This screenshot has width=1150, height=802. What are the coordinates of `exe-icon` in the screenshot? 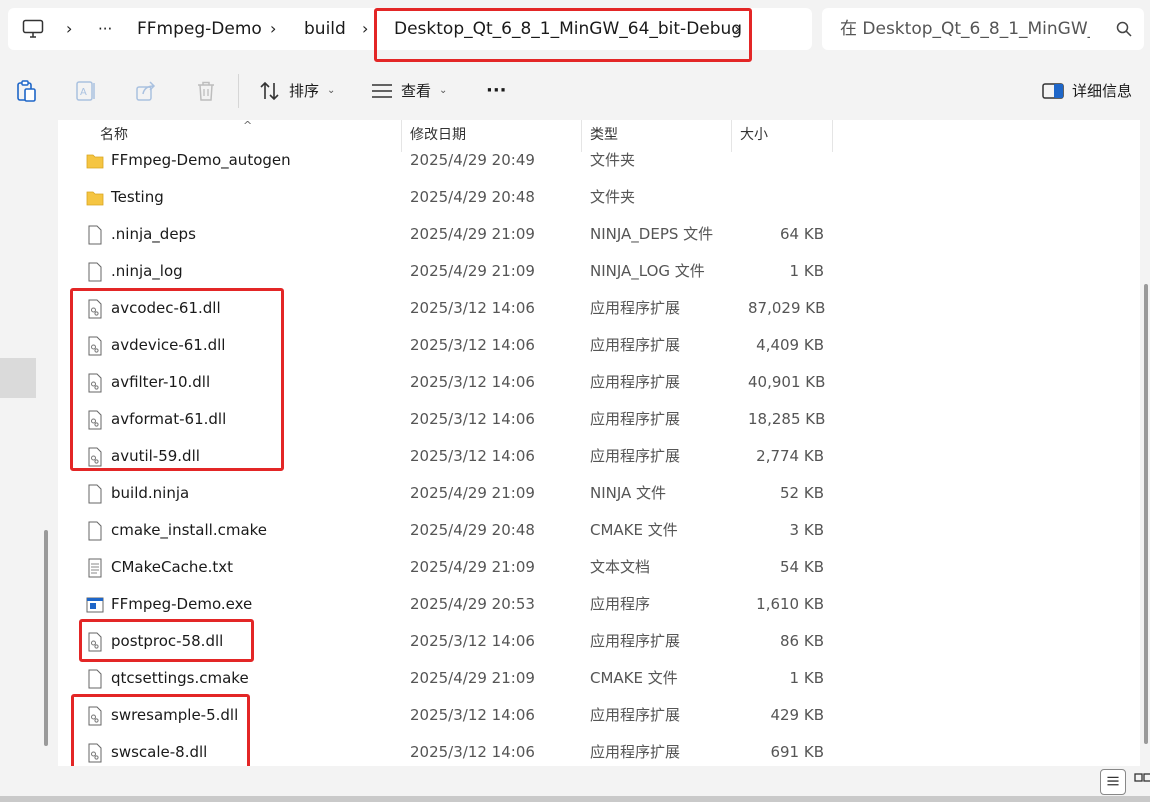 It's located at (95, 605).